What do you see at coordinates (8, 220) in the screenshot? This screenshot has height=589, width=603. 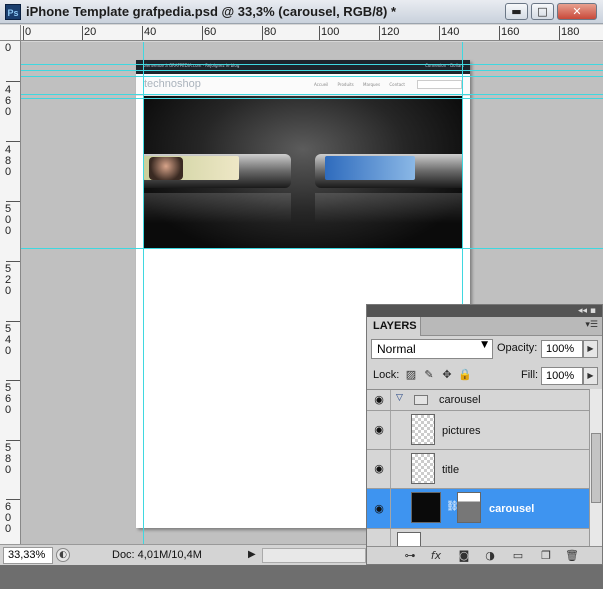 I see `ruler-label: 5 0 0` at bounding box center [8, 220].